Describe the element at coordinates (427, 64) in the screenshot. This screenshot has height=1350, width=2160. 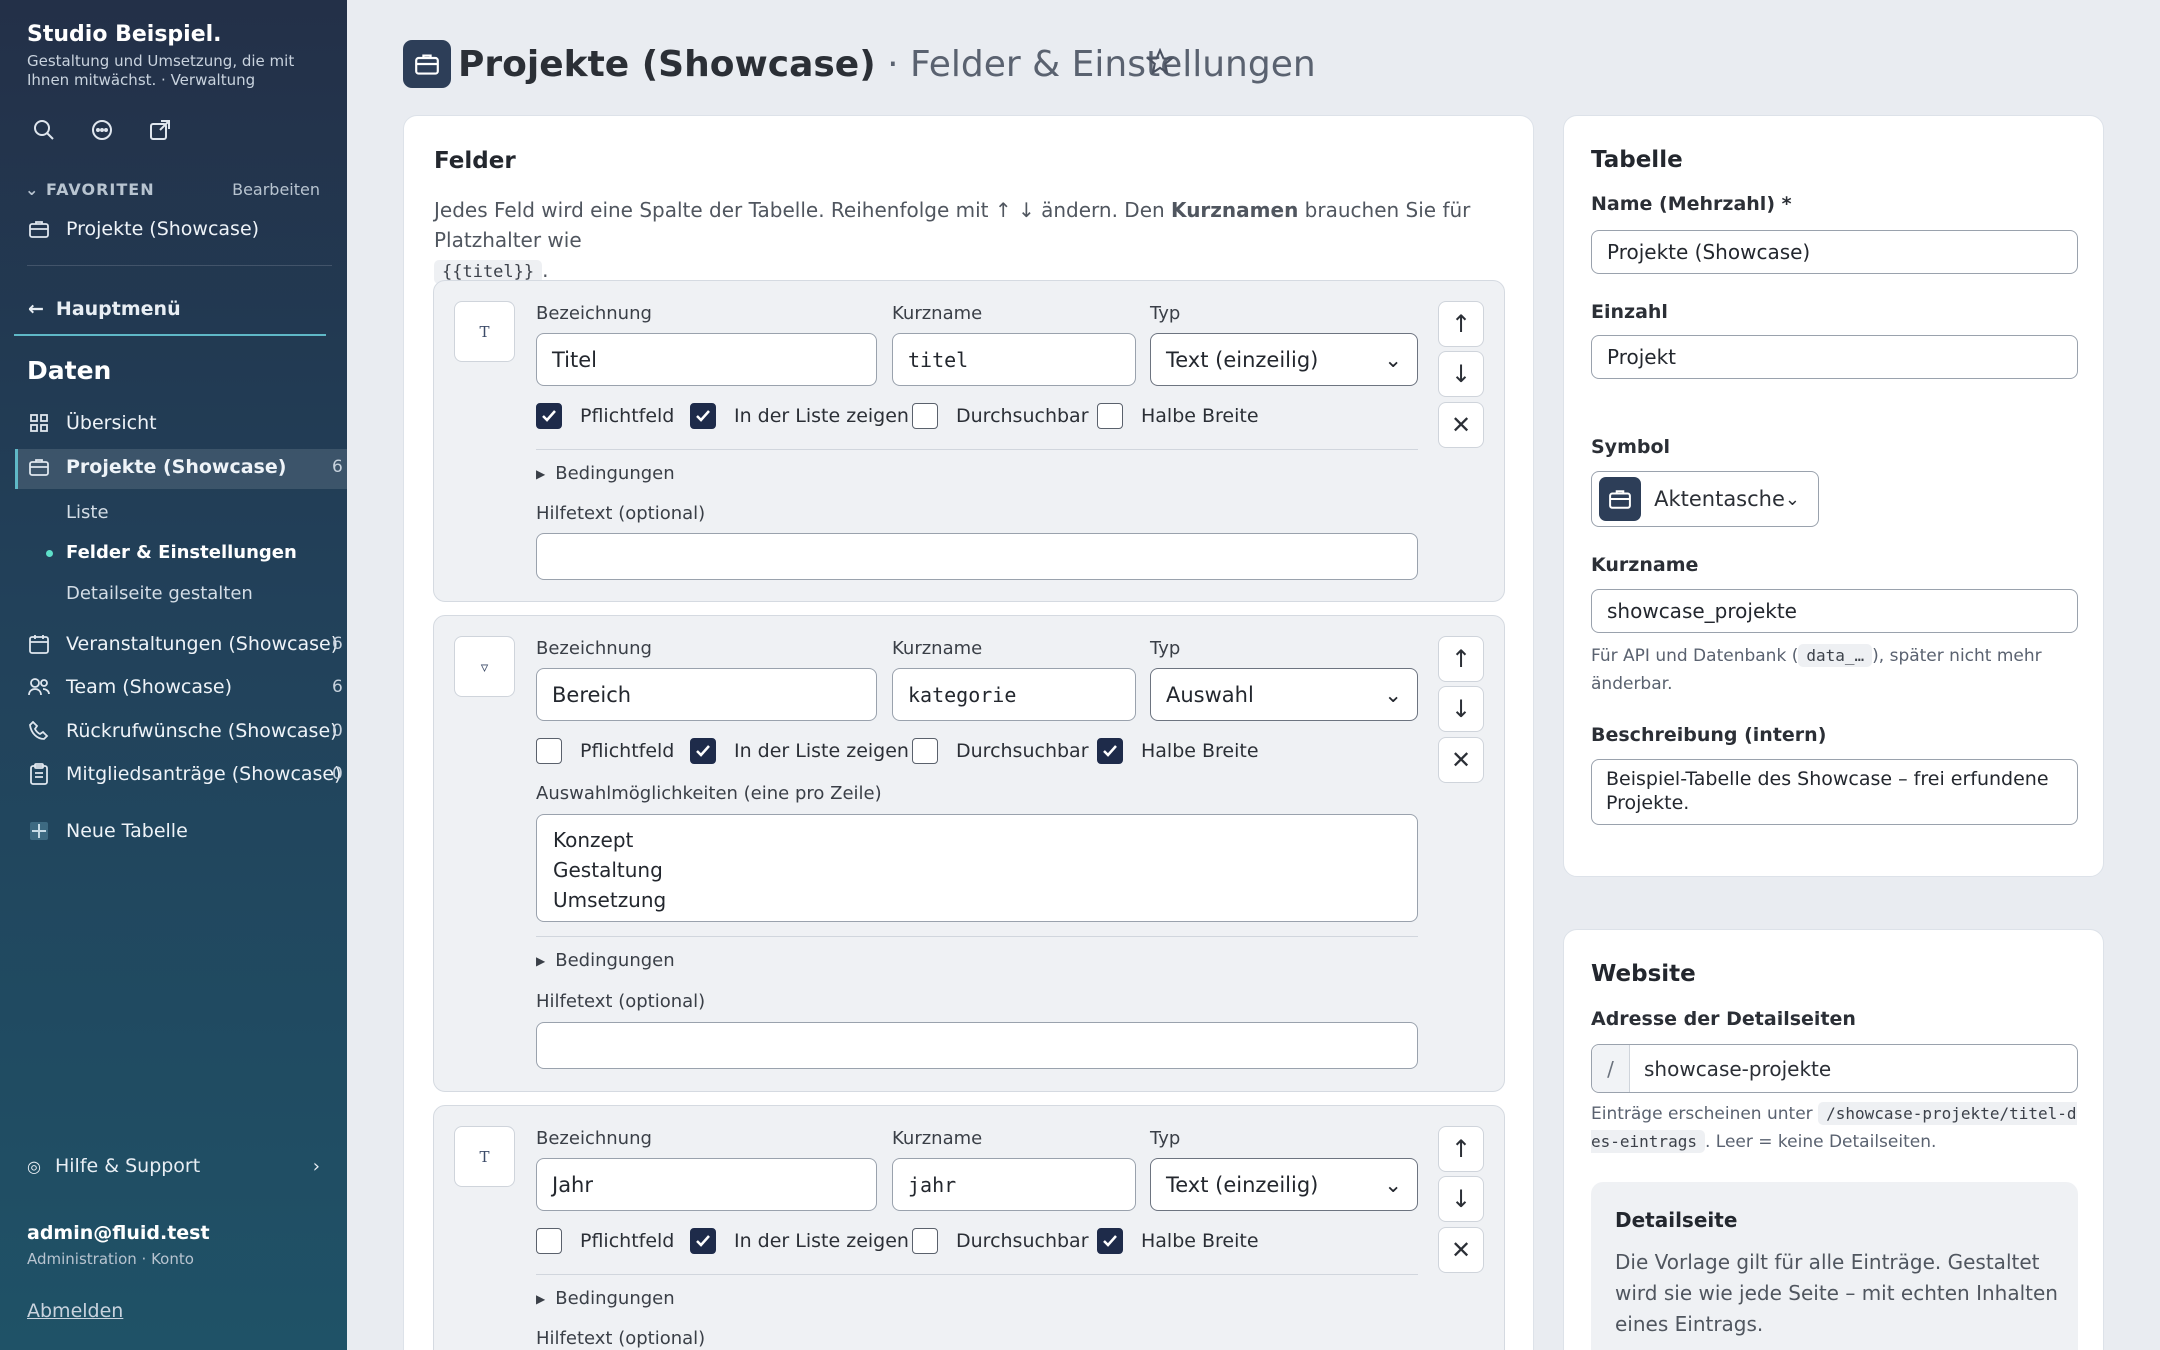
I see `briefcase-icon` at that location.